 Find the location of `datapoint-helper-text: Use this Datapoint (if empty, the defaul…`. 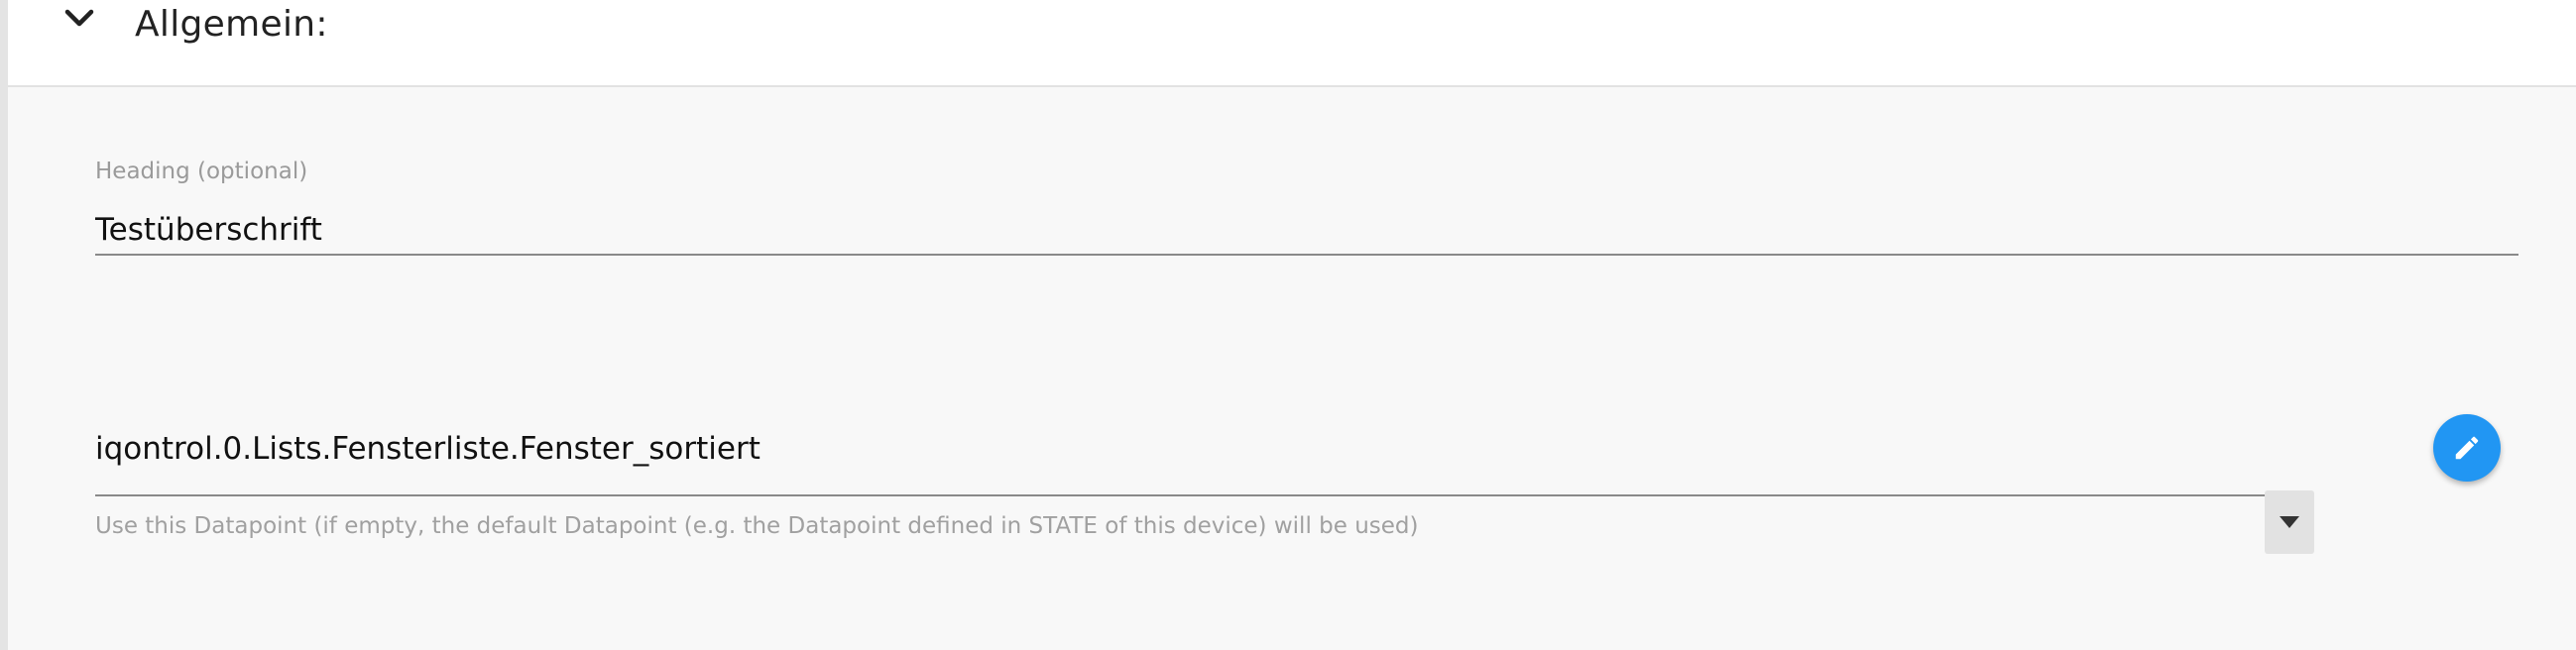

datapoint-helper-text: Use this Datapoint (if empty, the defaul… is located at coordinates (757, 526).